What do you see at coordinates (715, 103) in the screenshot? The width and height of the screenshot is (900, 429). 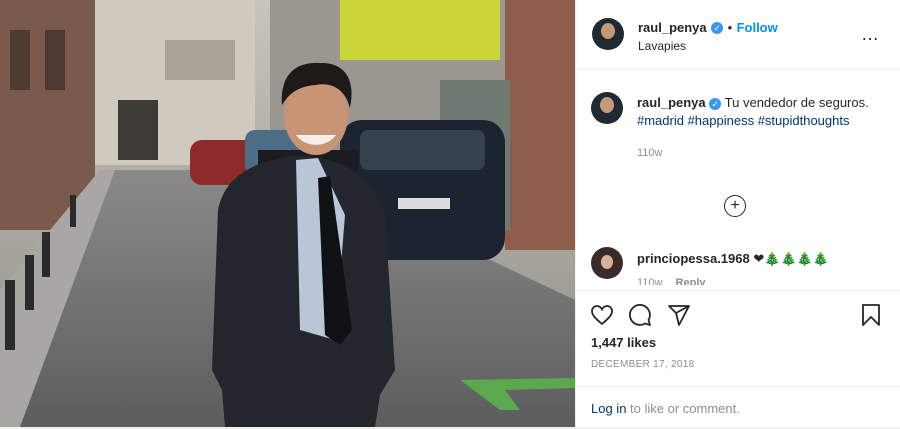 I see `caption-verified-icon: ✓` at bounding box center [715, 103].